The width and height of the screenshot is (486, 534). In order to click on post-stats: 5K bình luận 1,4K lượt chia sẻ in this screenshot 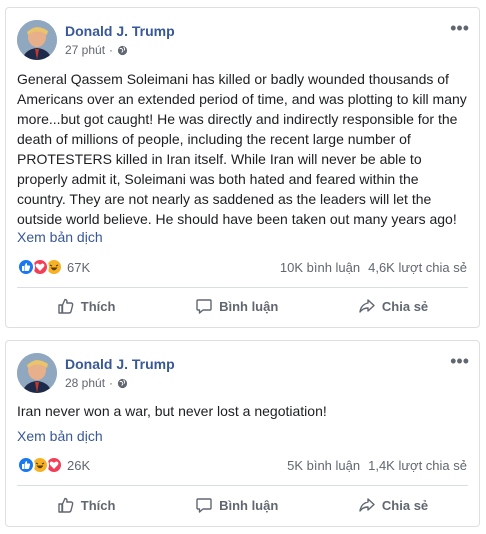, I will do `click(377, 465)`.